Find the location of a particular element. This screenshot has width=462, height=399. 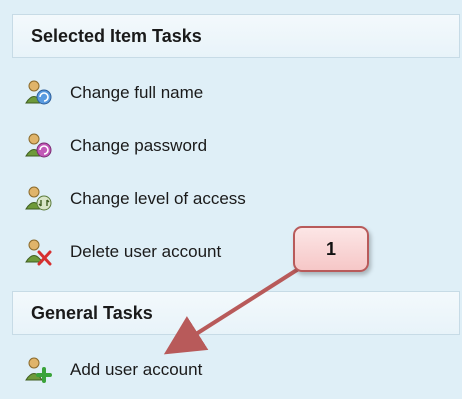

task-delete-user-account: Delete user account is located at coordinates (122, 252).